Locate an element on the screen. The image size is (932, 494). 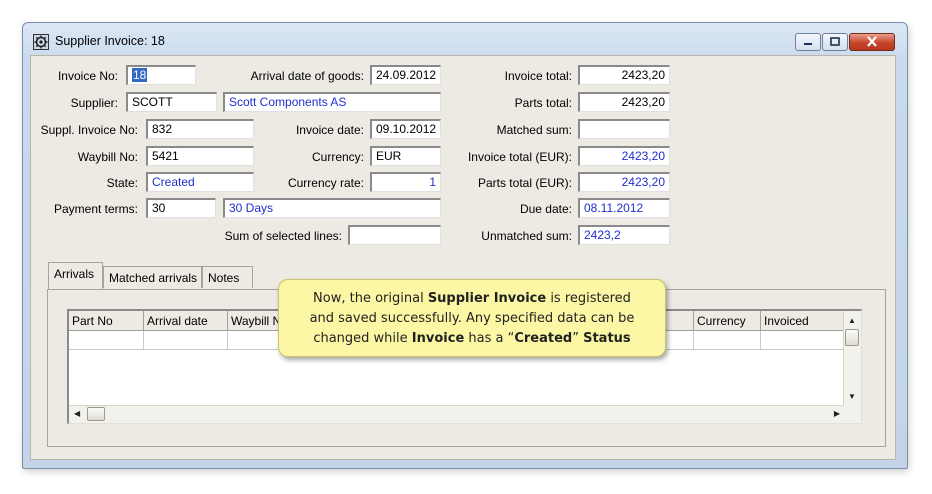
scroll-up-icon: ▲ is located at coordinates (852, 320).